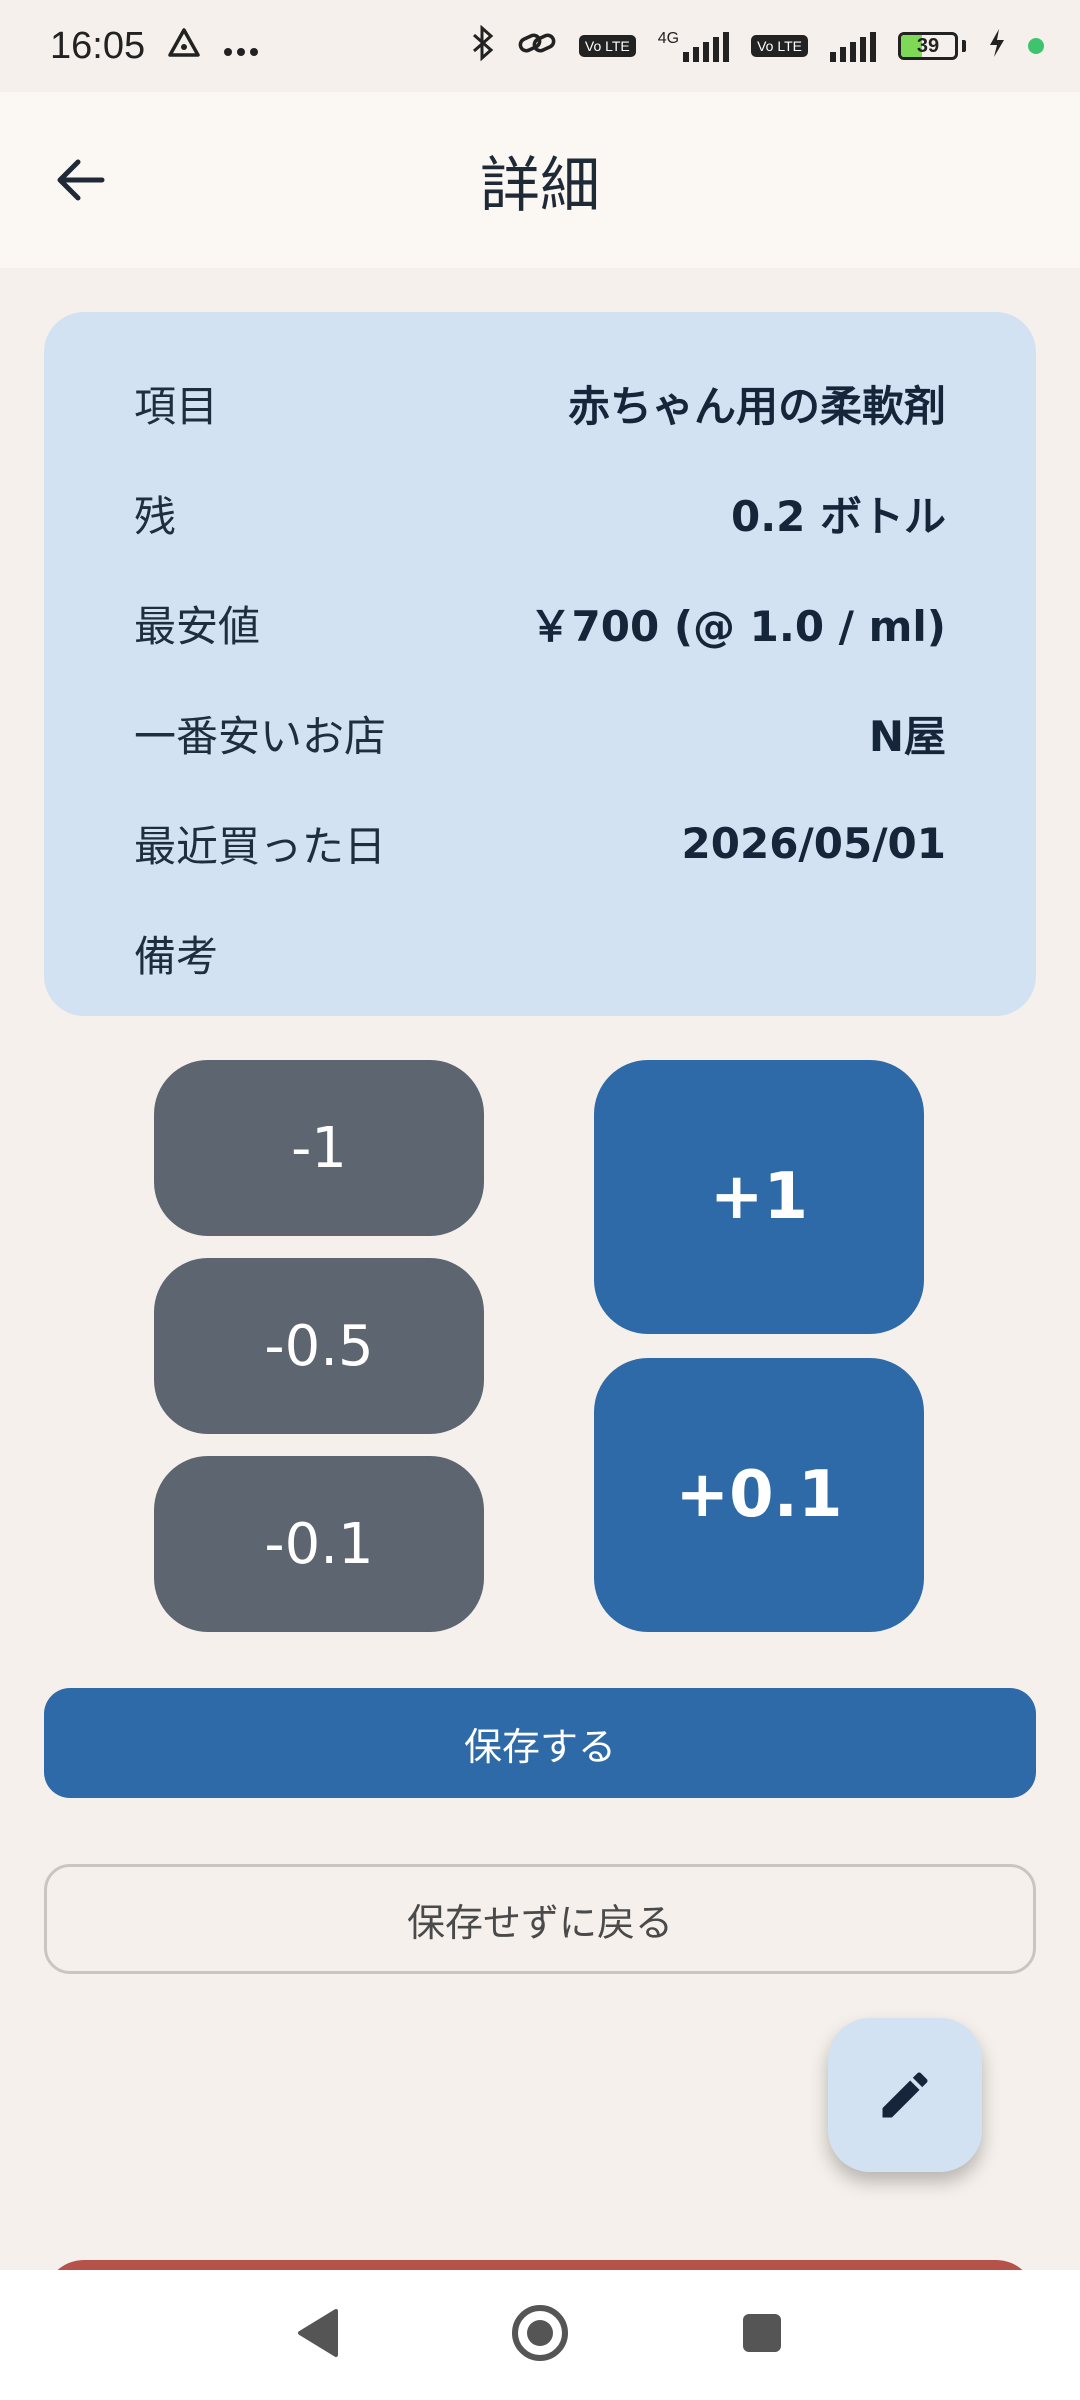 This screenshot has width=1080, height=2400. I want to click on notes-label: 備考, so click(176, 956).